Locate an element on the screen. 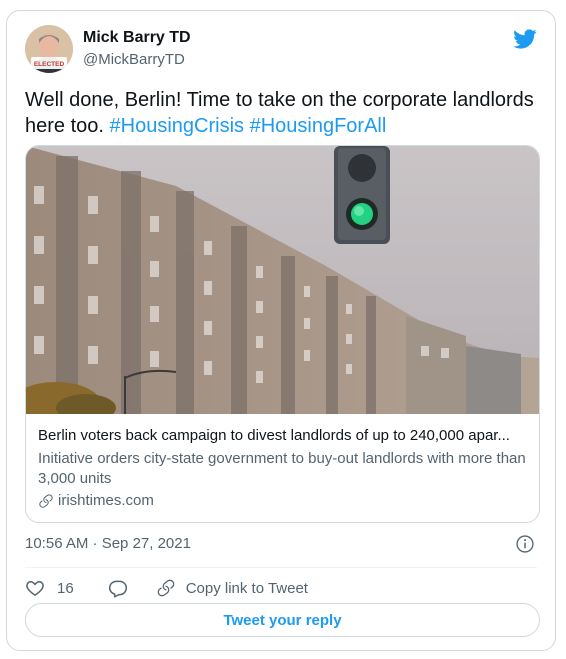  copy-link-button: Copy link to Tweet is located at coordinates (232, 588).